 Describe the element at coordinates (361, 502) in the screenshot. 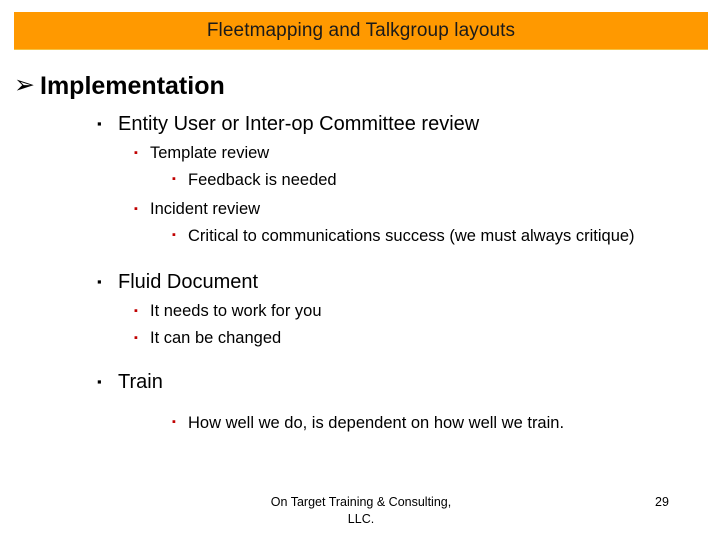

I see `footer-credit-line-1: On Target Training & Consulting,` at that location.